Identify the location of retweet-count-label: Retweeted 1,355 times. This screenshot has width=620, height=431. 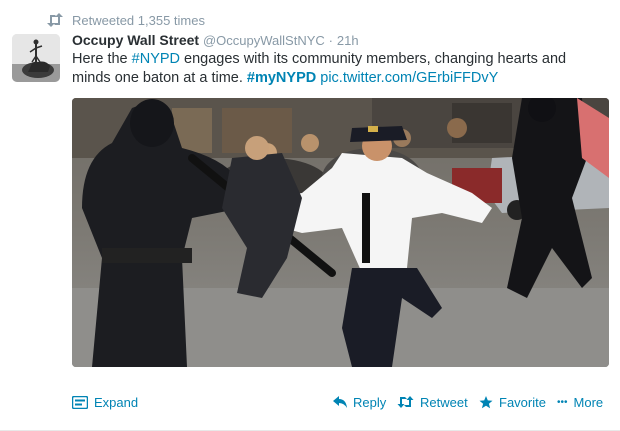
(138, 20).